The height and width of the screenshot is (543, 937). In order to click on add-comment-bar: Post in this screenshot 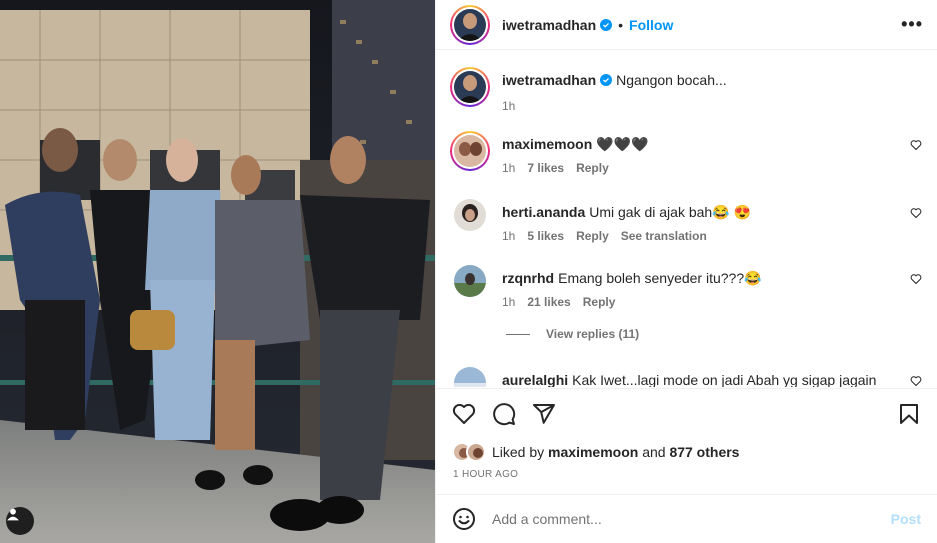, I will do `click(686, 518)`.